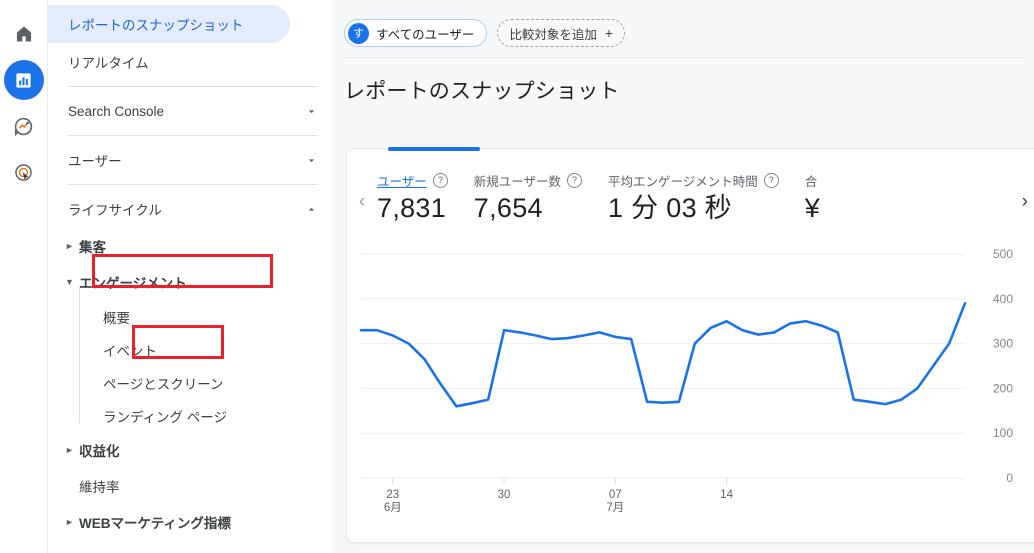 The height and width of the screenshot is (553, 1034). I want to click on metric-label-row: 新規ユーザー数 ?, so click(528, 180).